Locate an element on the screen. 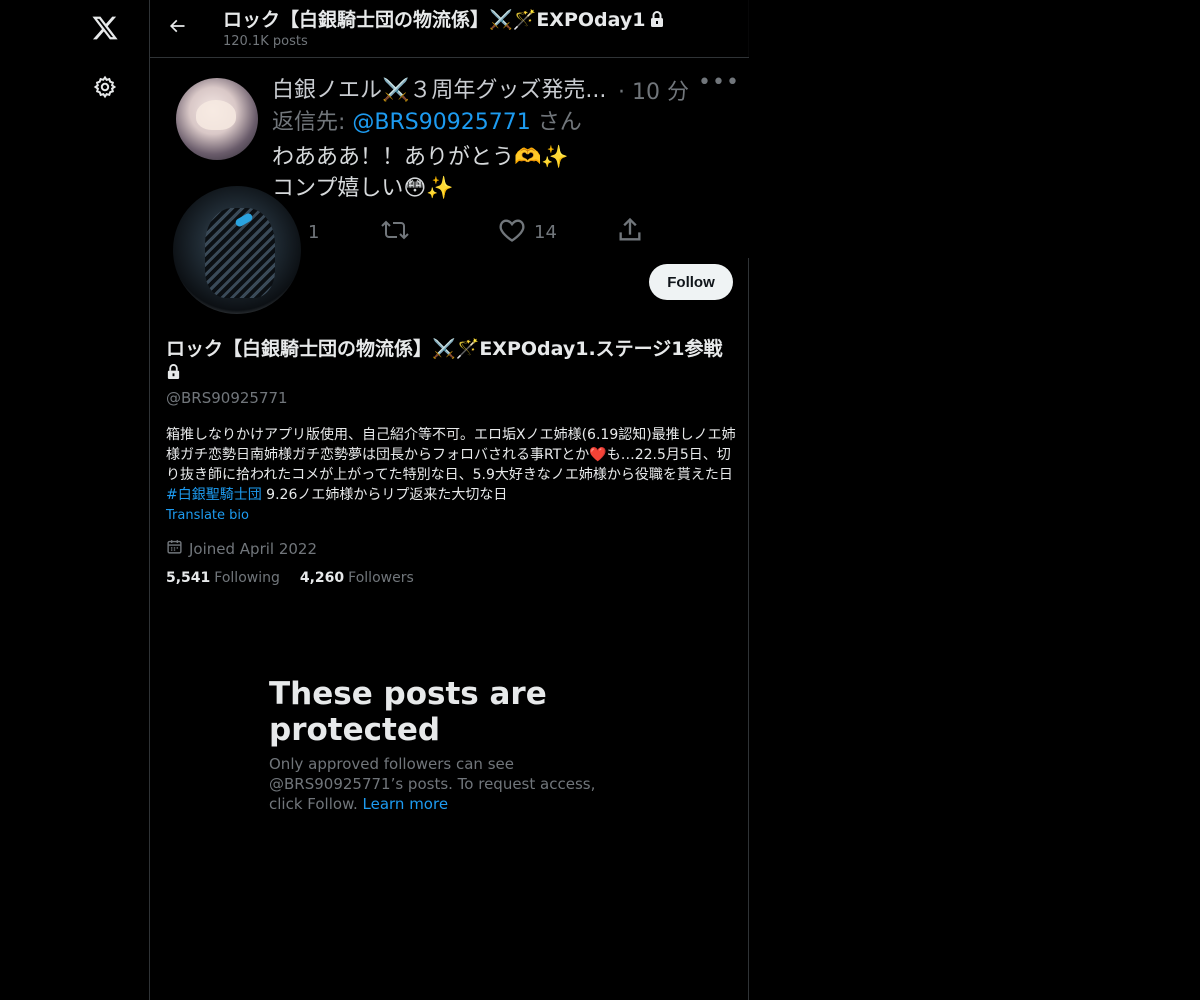 The height and width of the screenshot is (1000, 1200). followers-label: Followers is located at coordinates (381, 578).